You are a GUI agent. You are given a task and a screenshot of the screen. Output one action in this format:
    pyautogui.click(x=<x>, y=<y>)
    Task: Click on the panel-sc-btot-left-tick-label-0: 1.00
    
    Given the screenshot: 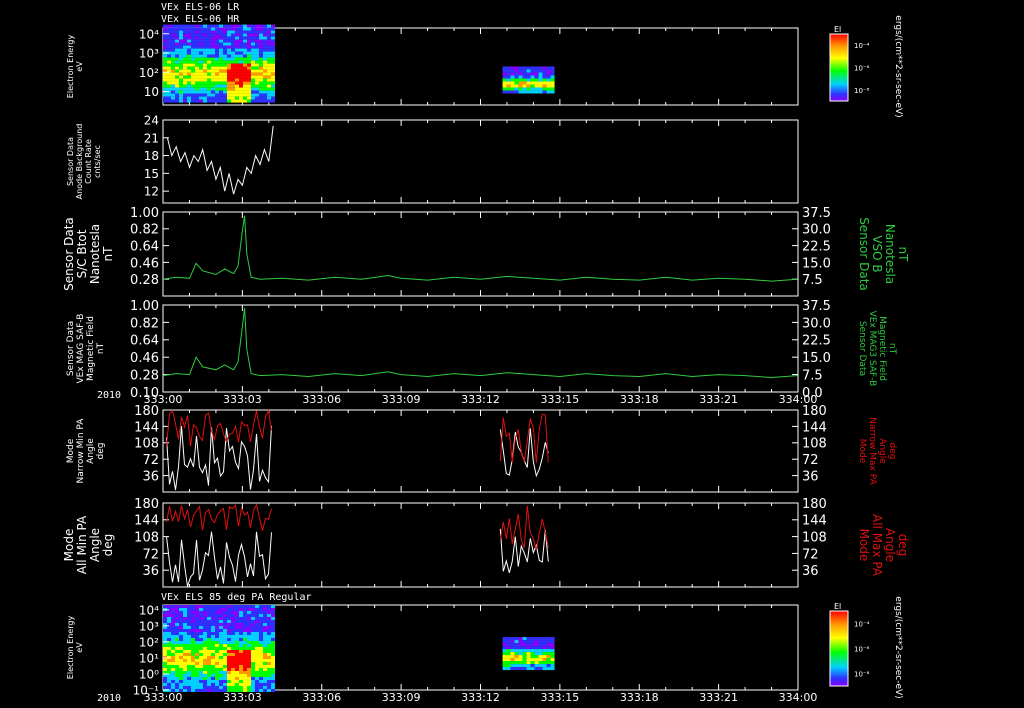 What is the action you would take?
    pyautogui.click(x=144, y=213)
    